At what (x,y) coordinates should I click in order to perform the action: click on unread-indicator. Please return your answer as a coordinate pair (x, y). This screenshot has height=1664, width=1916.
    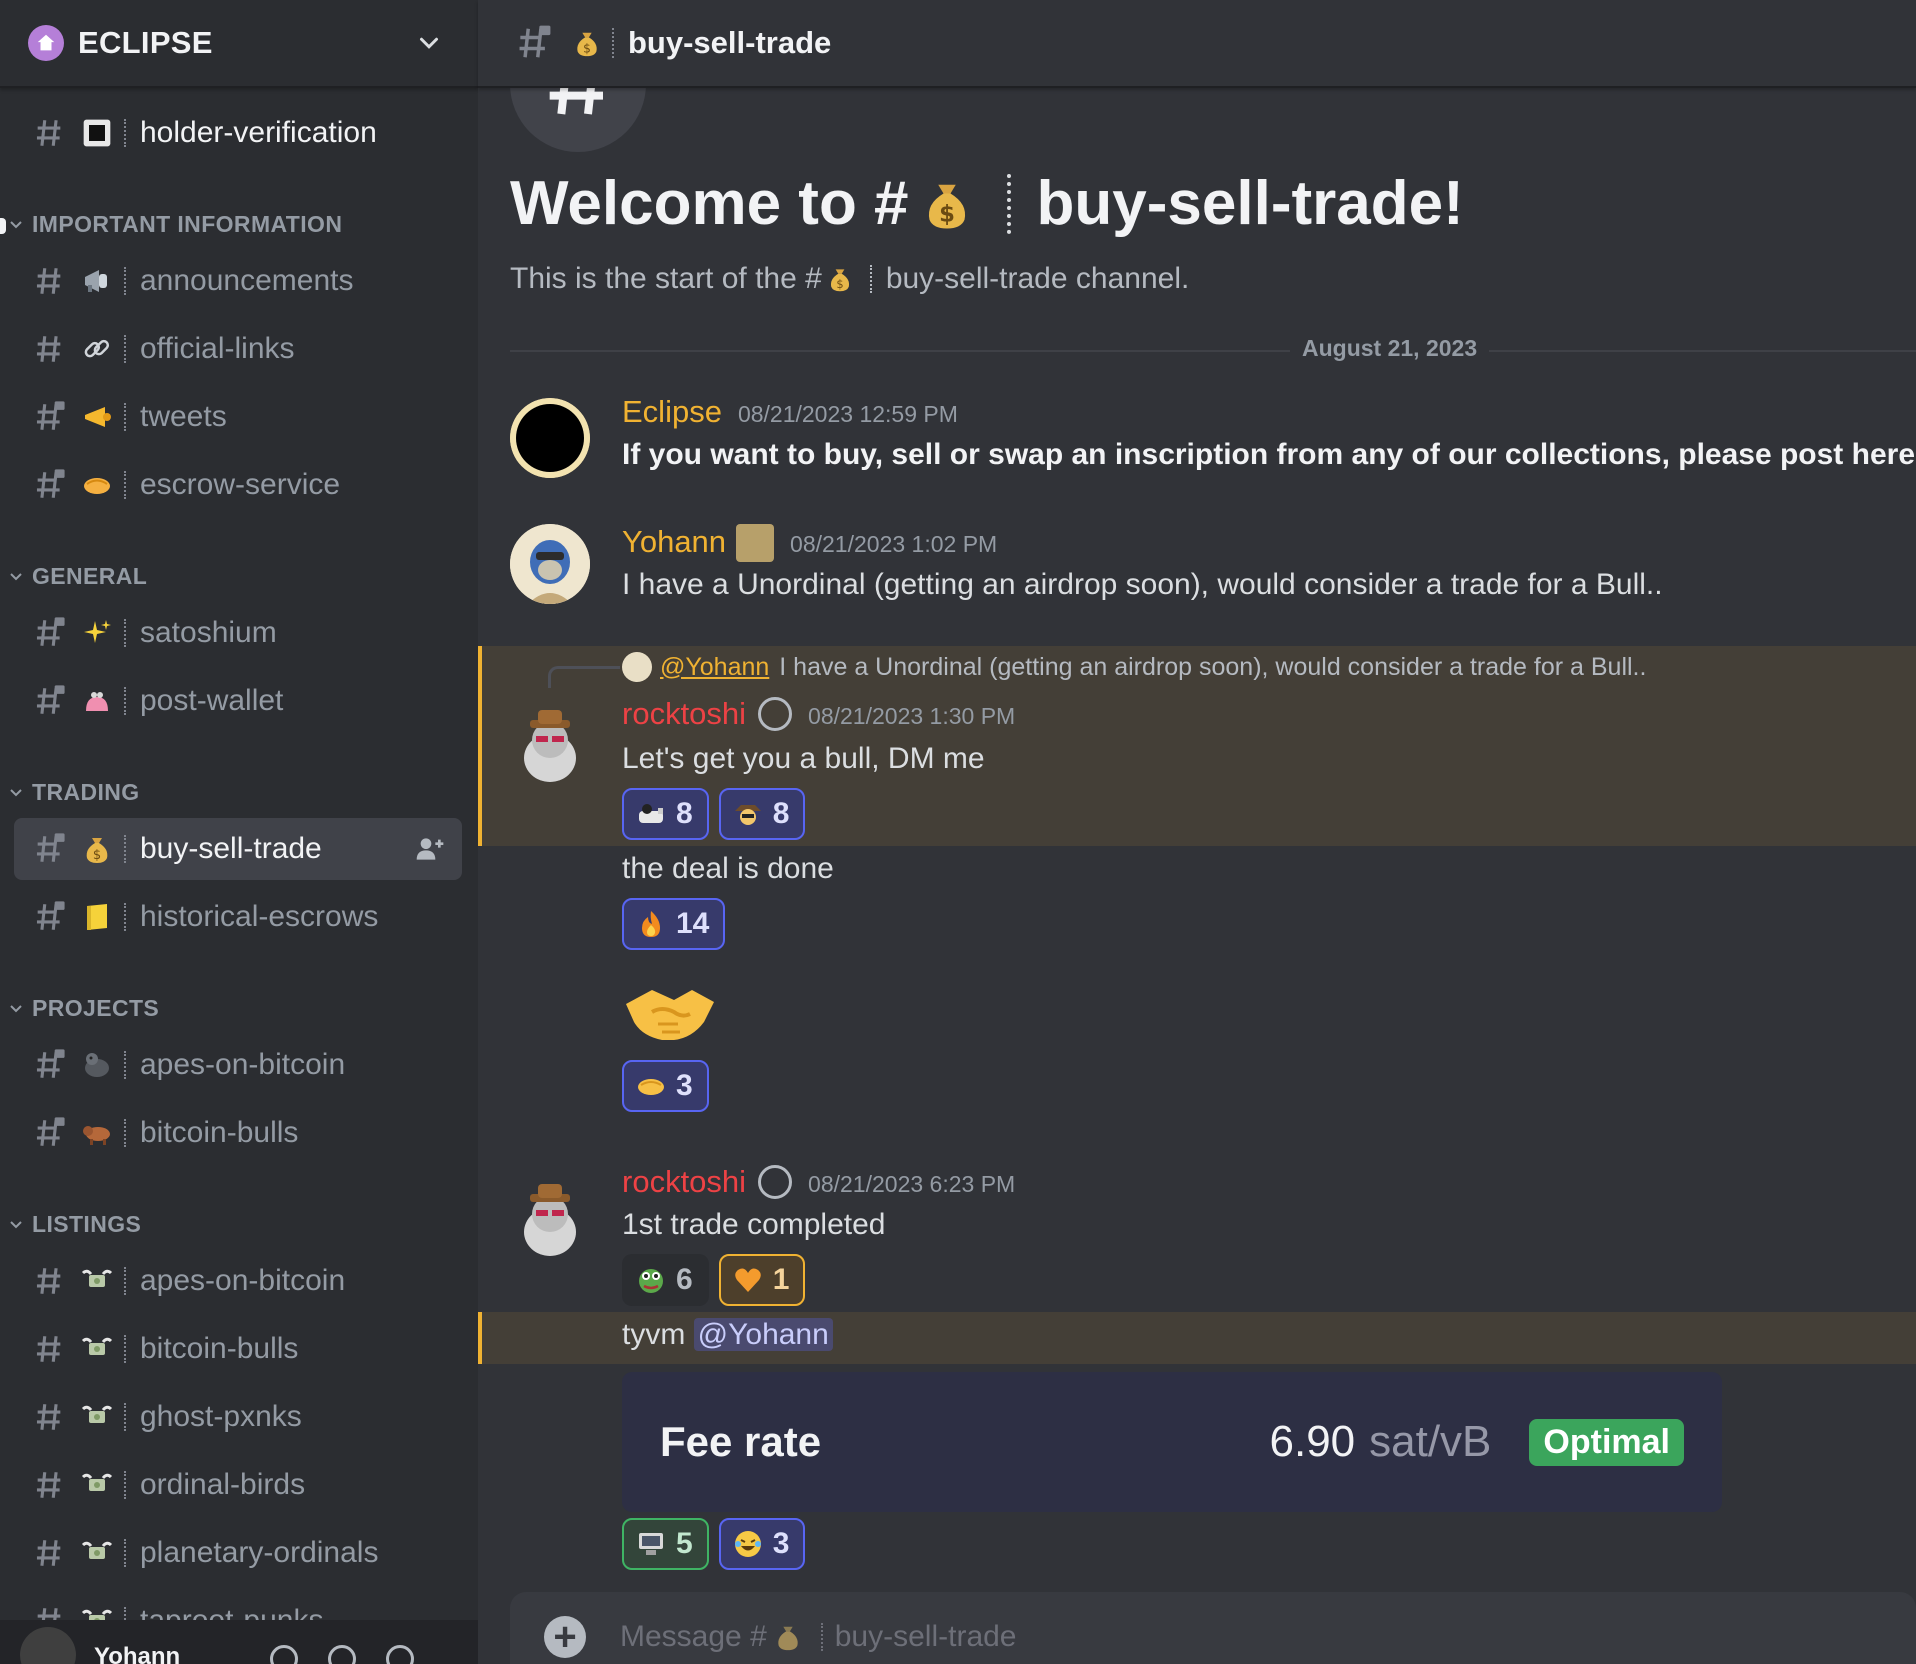
    Looking at the image, I should click on (3, 226).